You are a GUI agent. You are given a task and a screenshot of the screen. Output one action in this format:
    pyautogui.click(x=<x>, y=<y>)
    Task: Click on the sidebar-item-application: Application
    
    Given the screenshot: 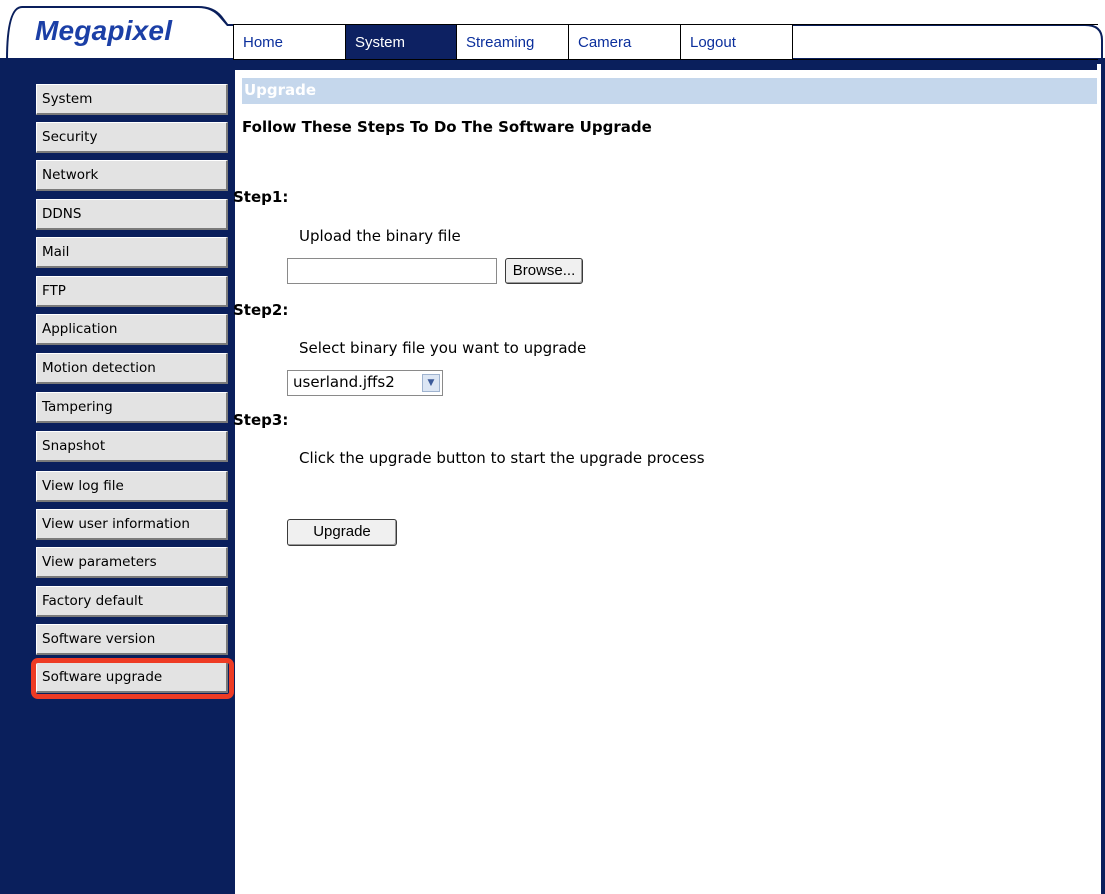 What is the action you would take?
    pyautogui.click(x=132, y=329)
    